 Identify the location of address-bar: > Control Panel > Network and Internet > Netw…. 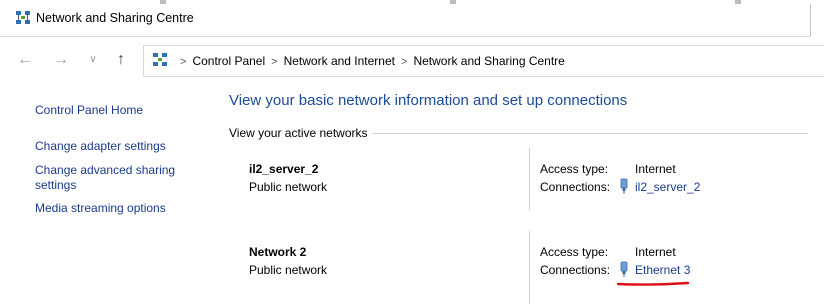
(483, 61).